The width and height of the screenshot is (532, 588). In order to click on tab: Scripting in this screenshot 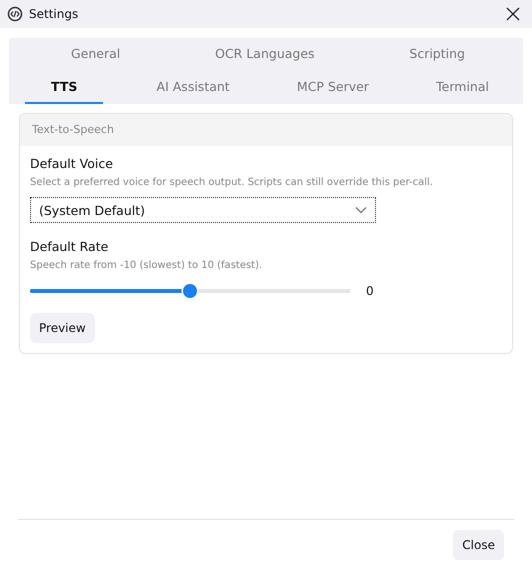, I will do `click(437, 54)`.